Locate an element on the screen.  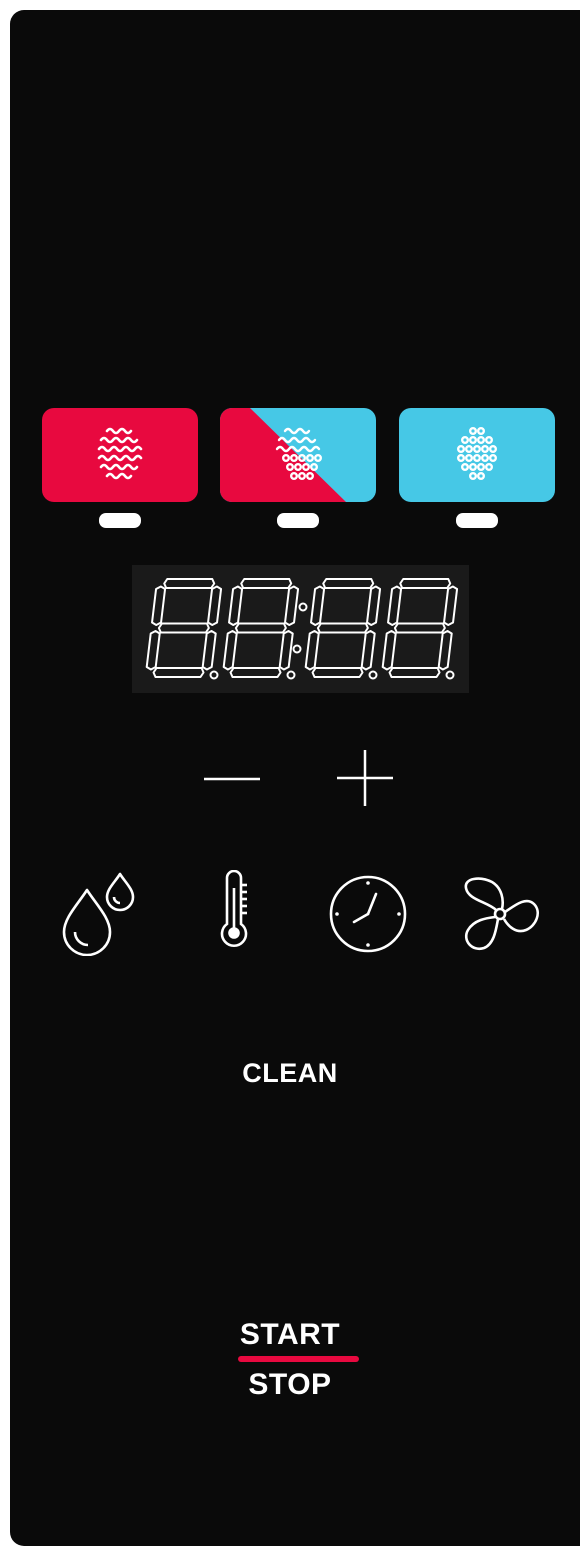
digit-3-segment-g is located at coordinates (342, 628).